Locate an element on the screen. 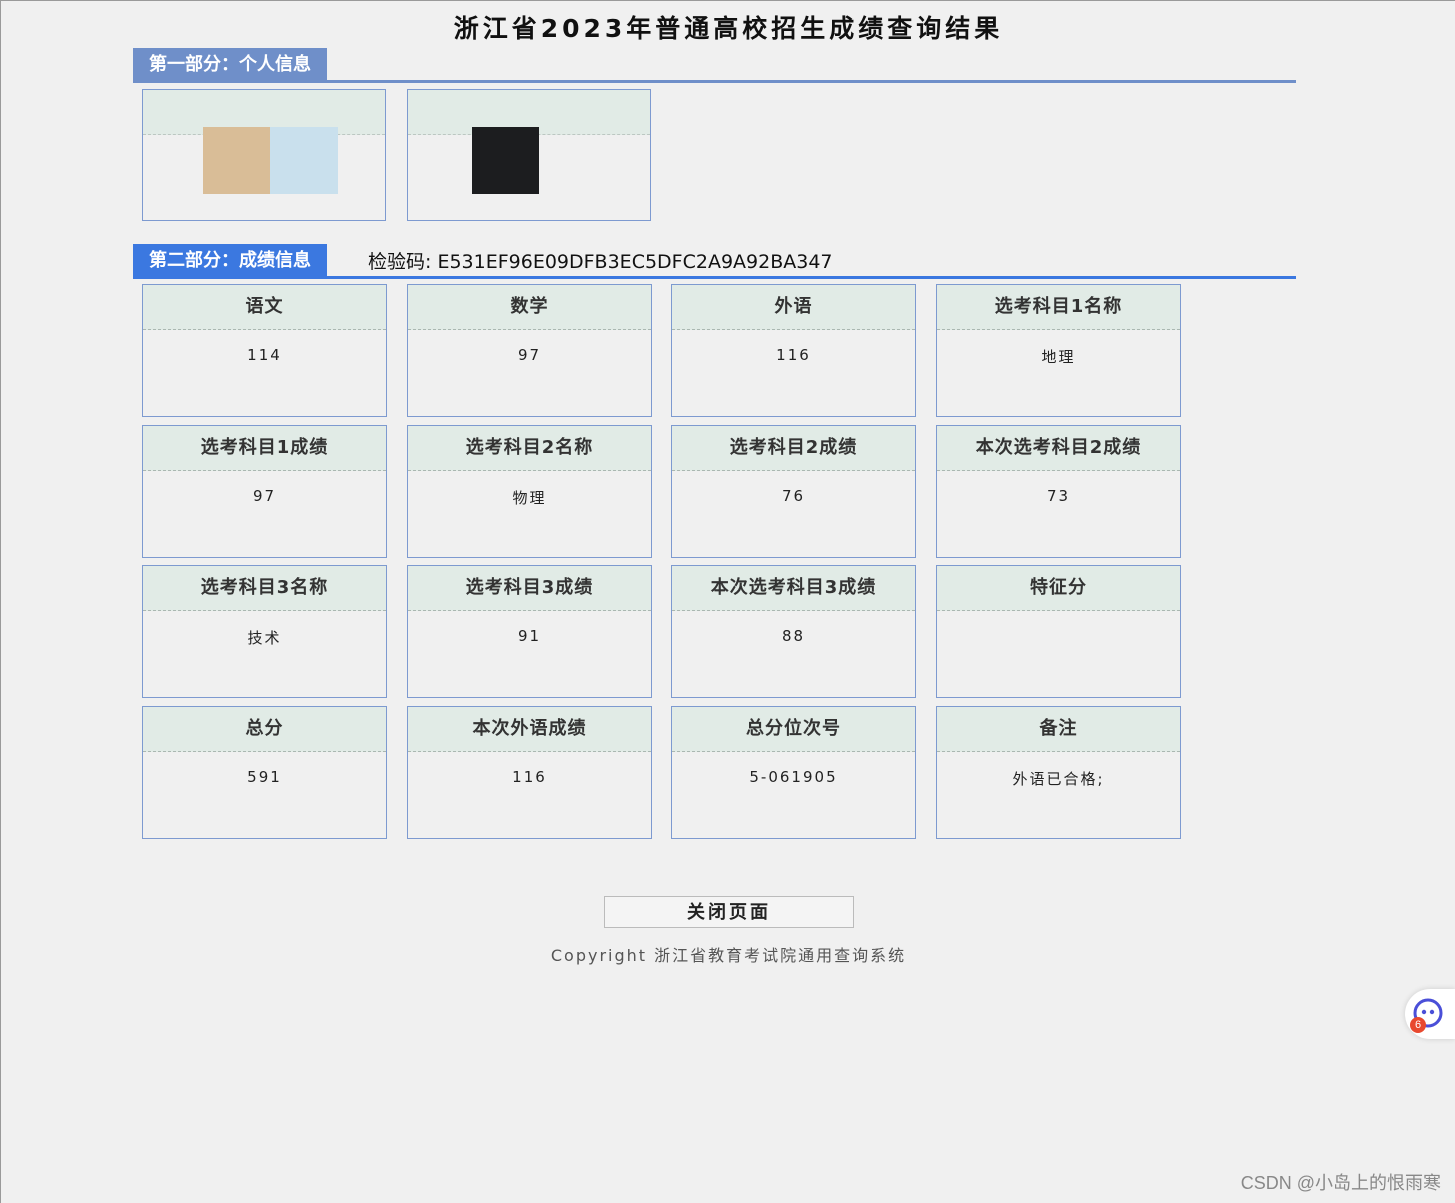  score-card: 选考科目1名称地理 is located at coordinates (1058, 350).